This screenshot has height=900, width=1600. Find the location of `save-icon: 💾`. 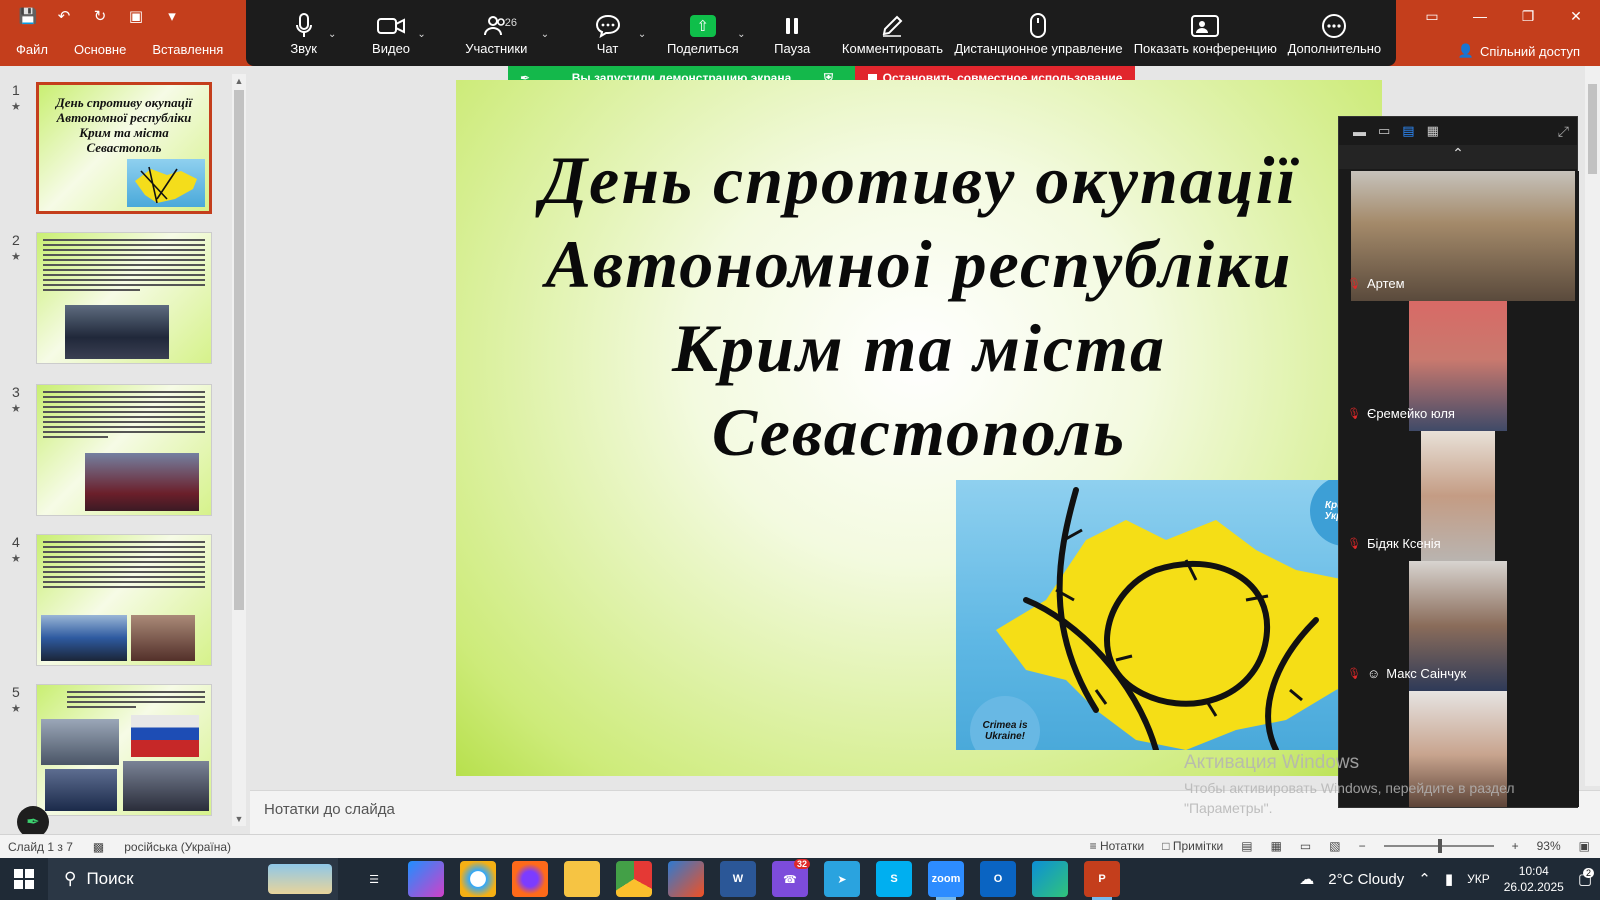

save-icon: 💾 is located at coordinates (28, 16).